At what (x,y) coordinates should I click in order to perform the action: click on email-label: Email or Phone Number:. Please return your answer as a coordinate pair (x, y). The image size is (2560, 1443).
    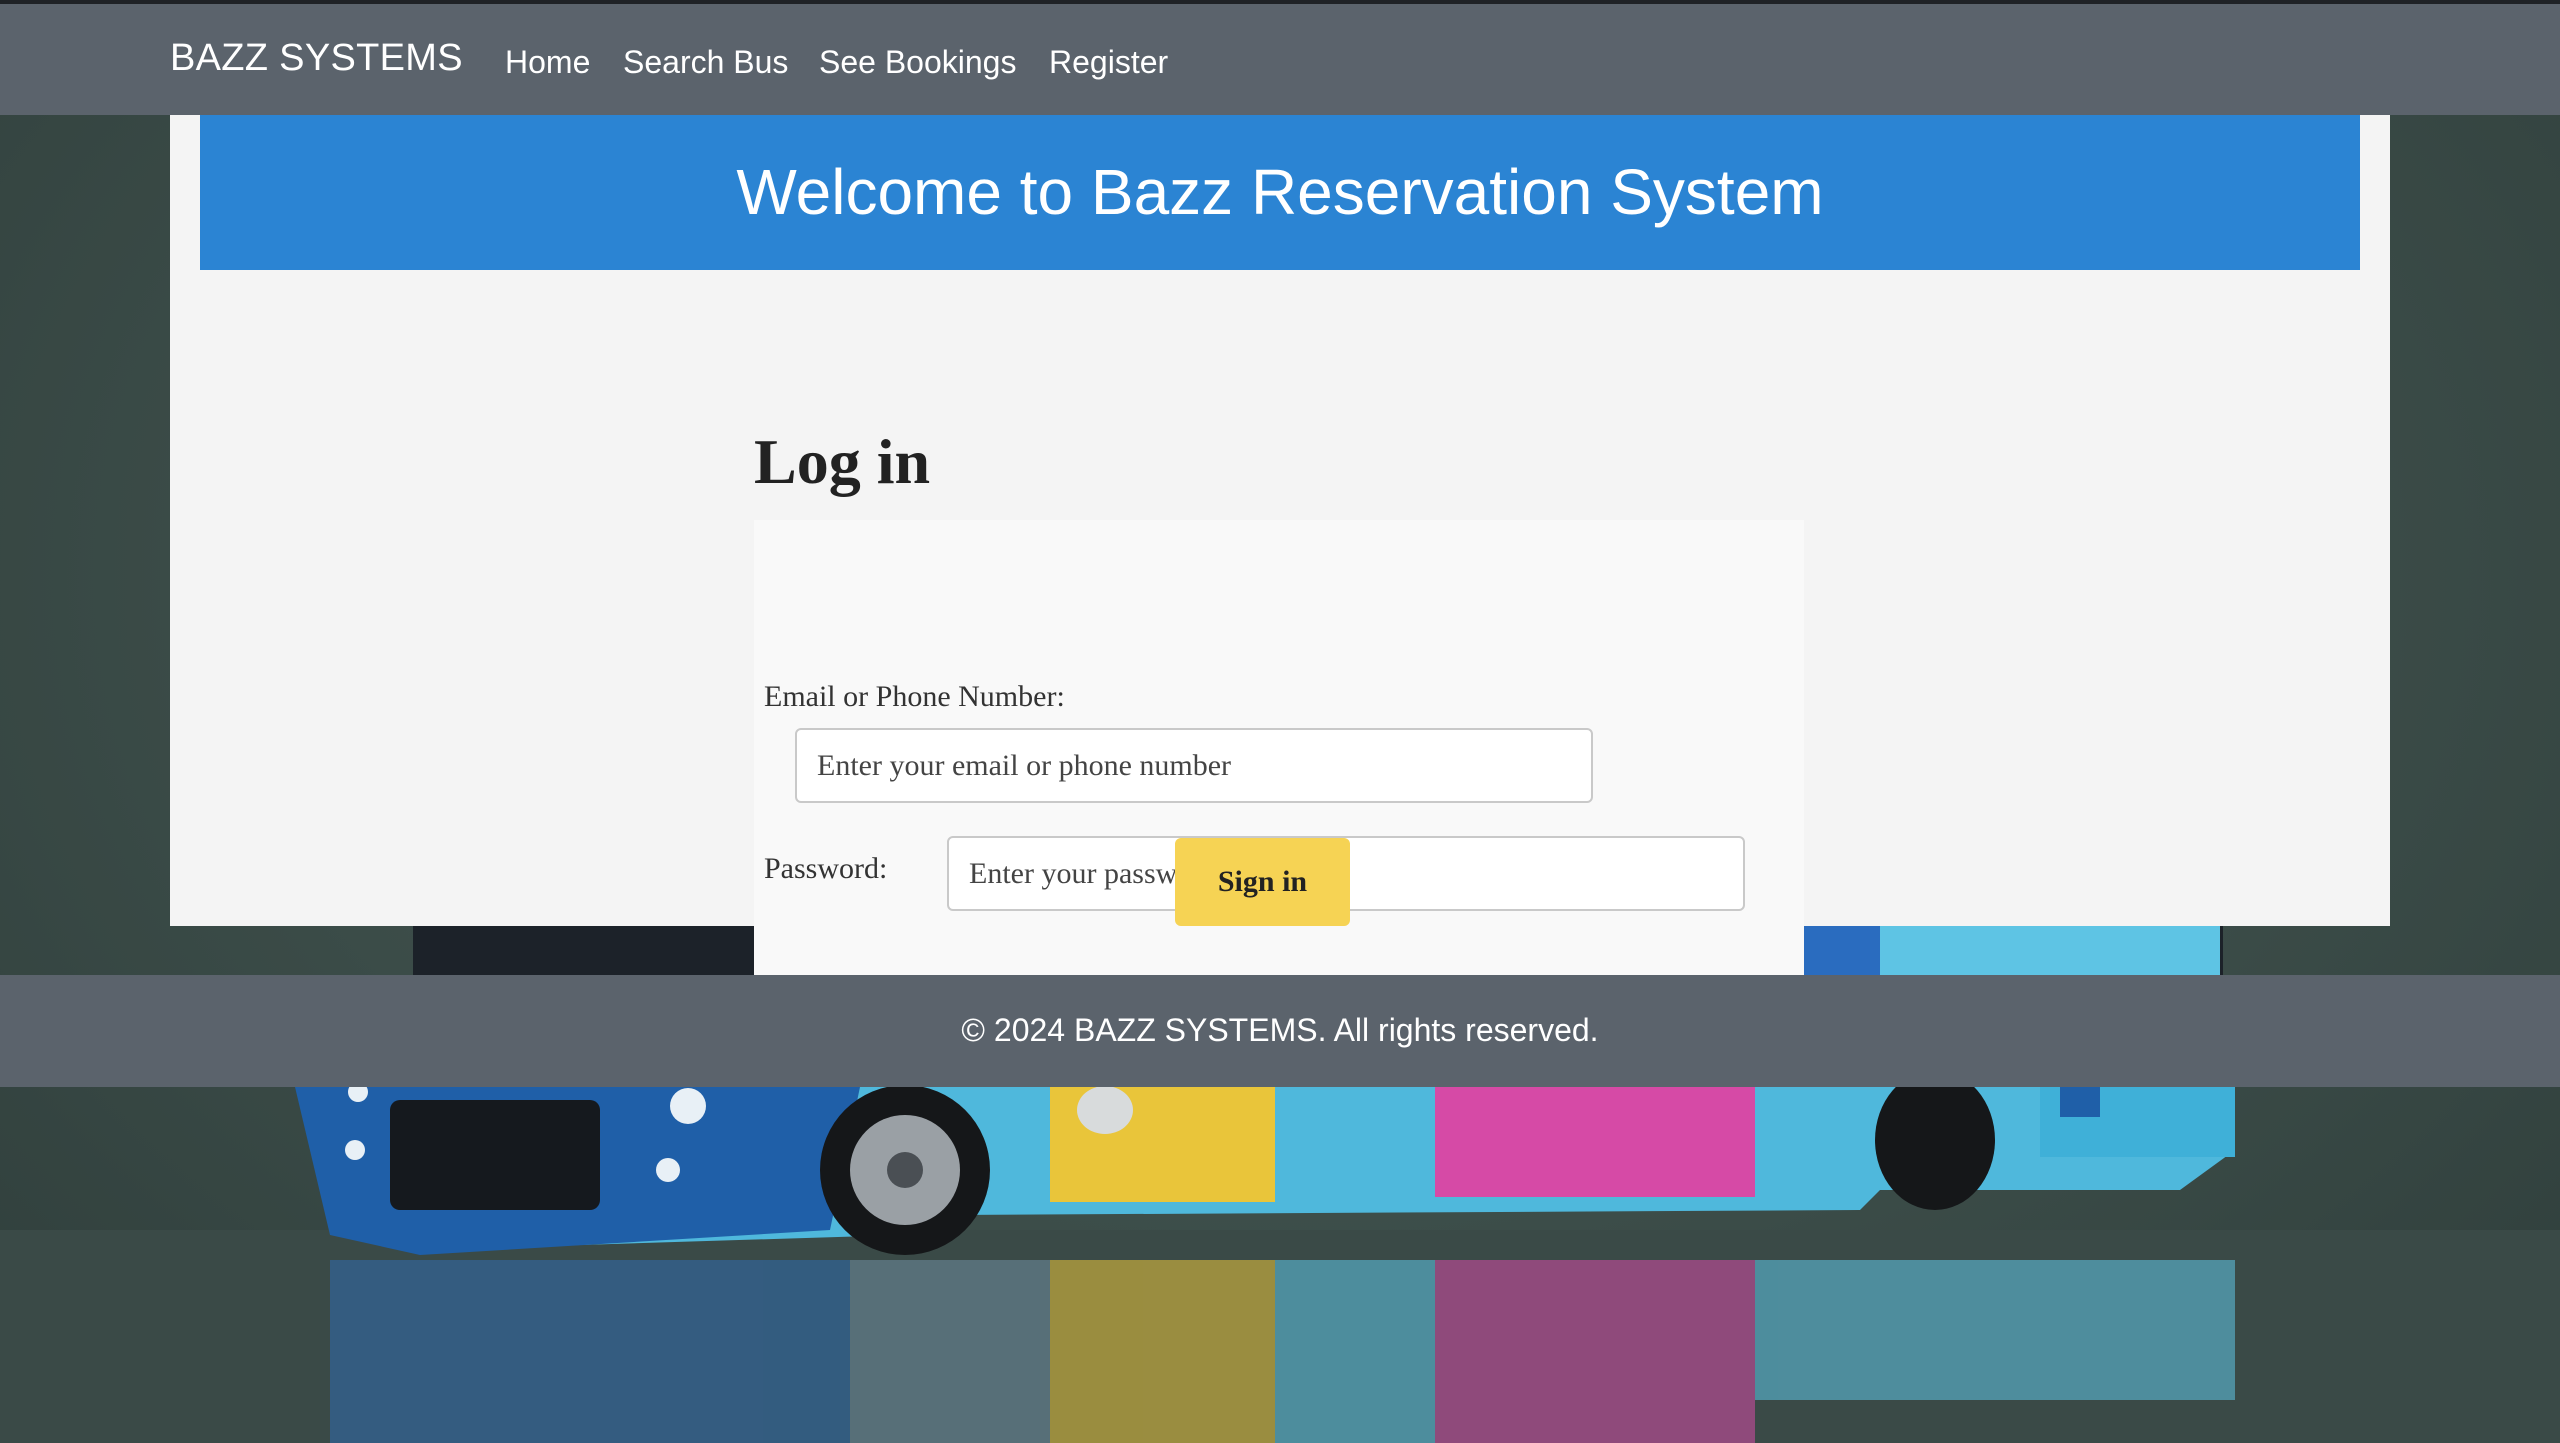
    Looking at the image, I should click on (914, 696).